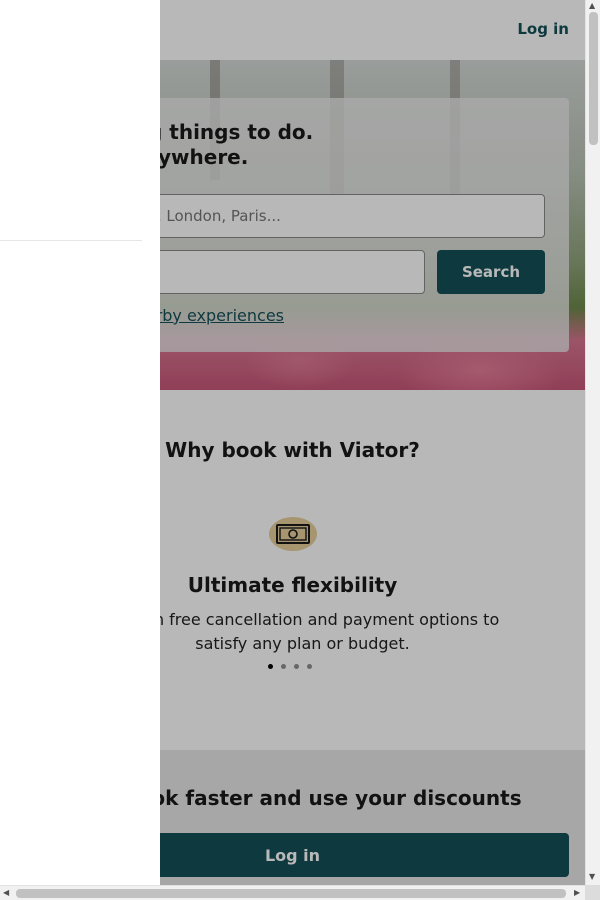 The height and width of the screenshot is (900, 600). Describe the element at coordinates (290, 666) in the screenshot. I see `carousel-dots` at that location.